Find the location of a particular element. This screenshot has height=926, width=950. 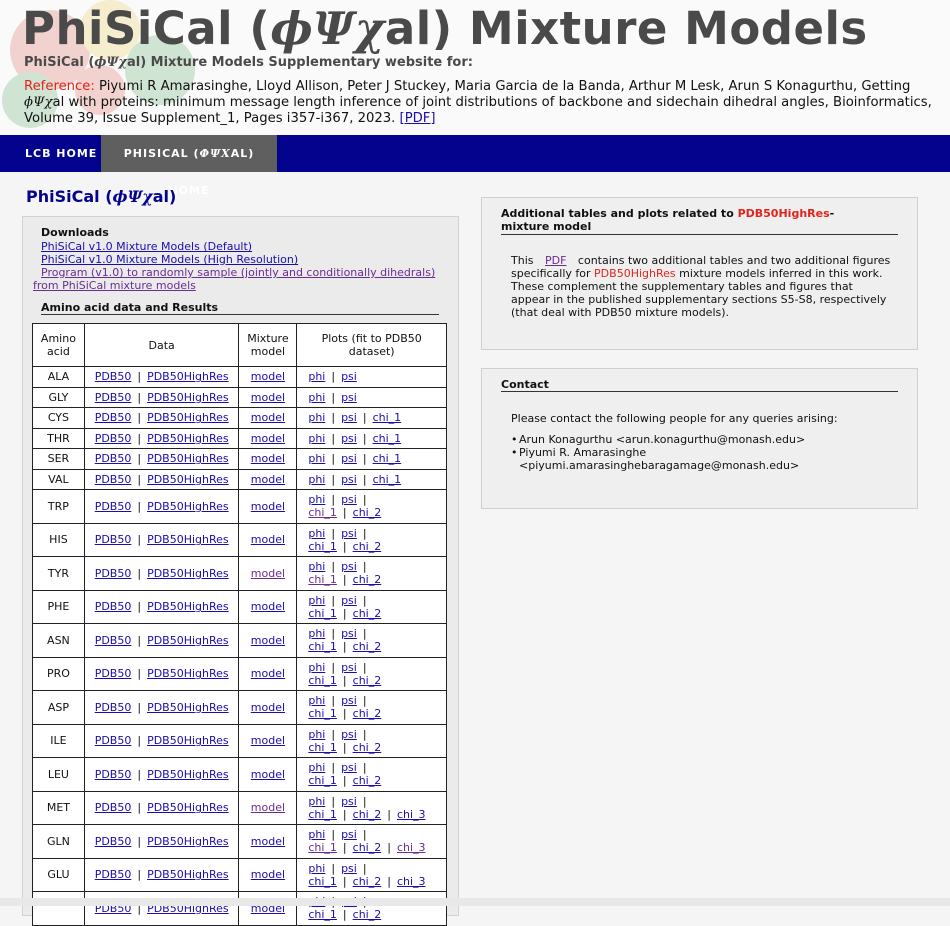

nav-lcb-home: LCB HOME is located at coordinates (61, 153).